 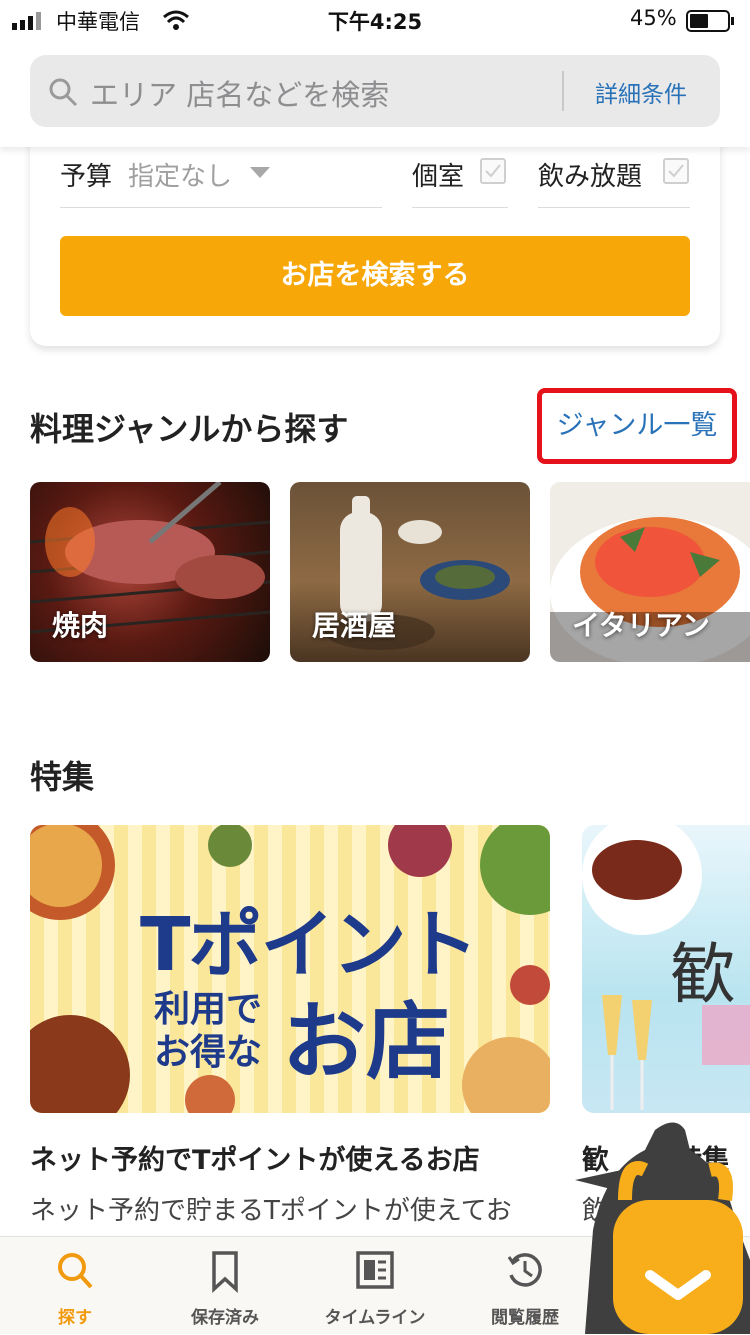 I want to click on tab-label: 保存済み, so click(x=225, y=1318).